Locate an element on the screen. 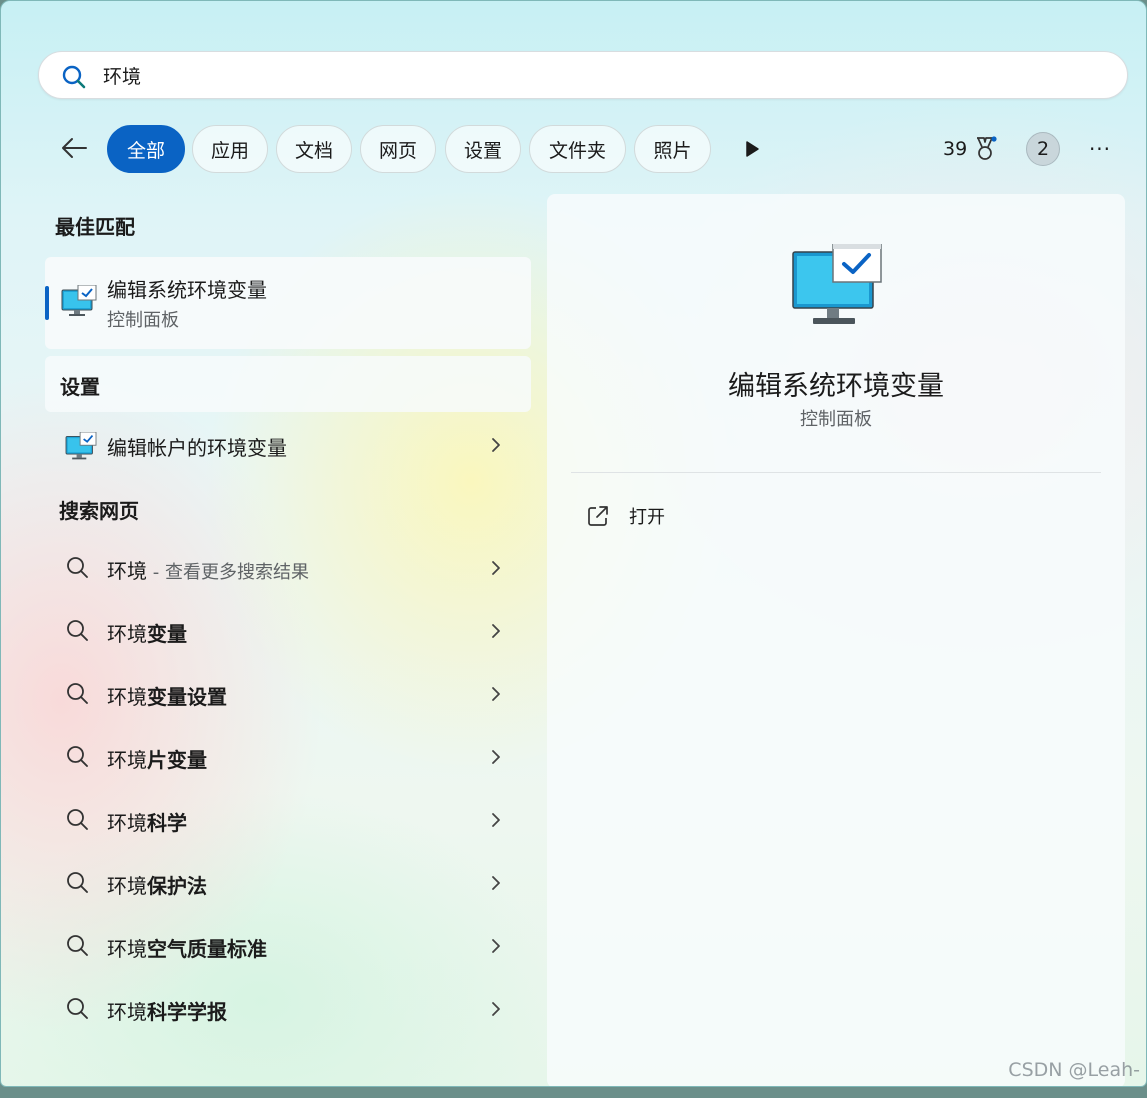 The width and height of the screenshot is (1147, 1098). settings-section-header: 设置 is located at coordinates (288, 384).